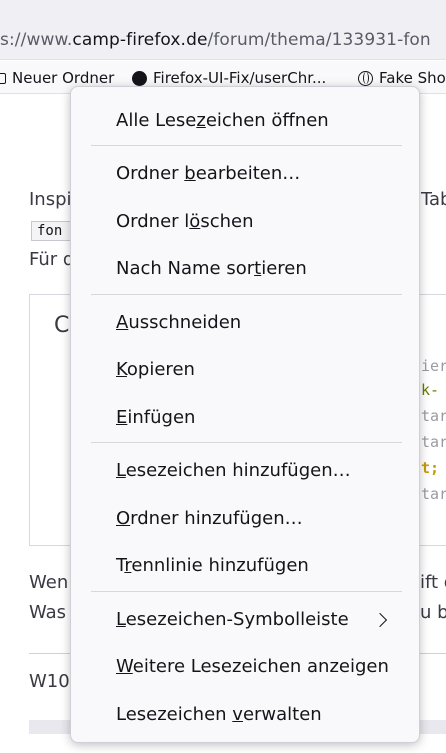 Image resolution: width=446 pixels, height=753 pixels. I want to click on menu-item-cut: Ausschneiden, so click(245, 323).